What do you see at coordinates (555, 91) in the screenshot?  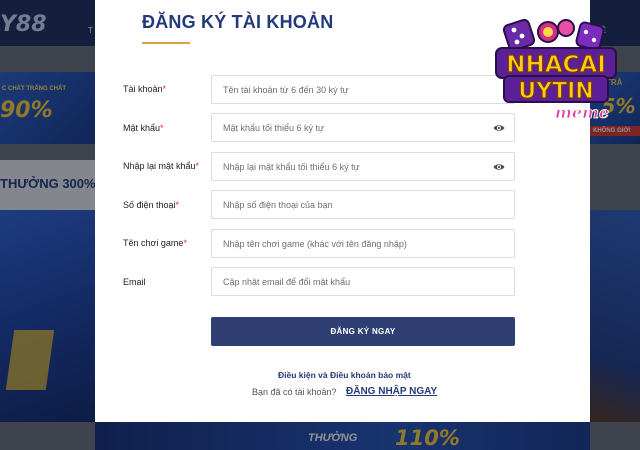 I see `watermark-line2: UYTIN` at bounding box center [555, 91].